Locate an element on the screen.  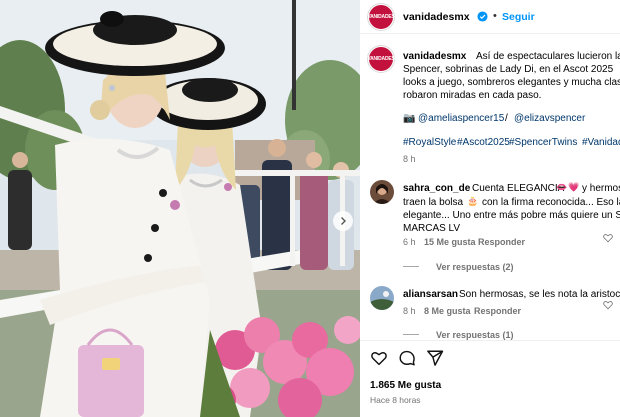
cake-emoji-icon: 🎂 is located at coordinates (473, 201).